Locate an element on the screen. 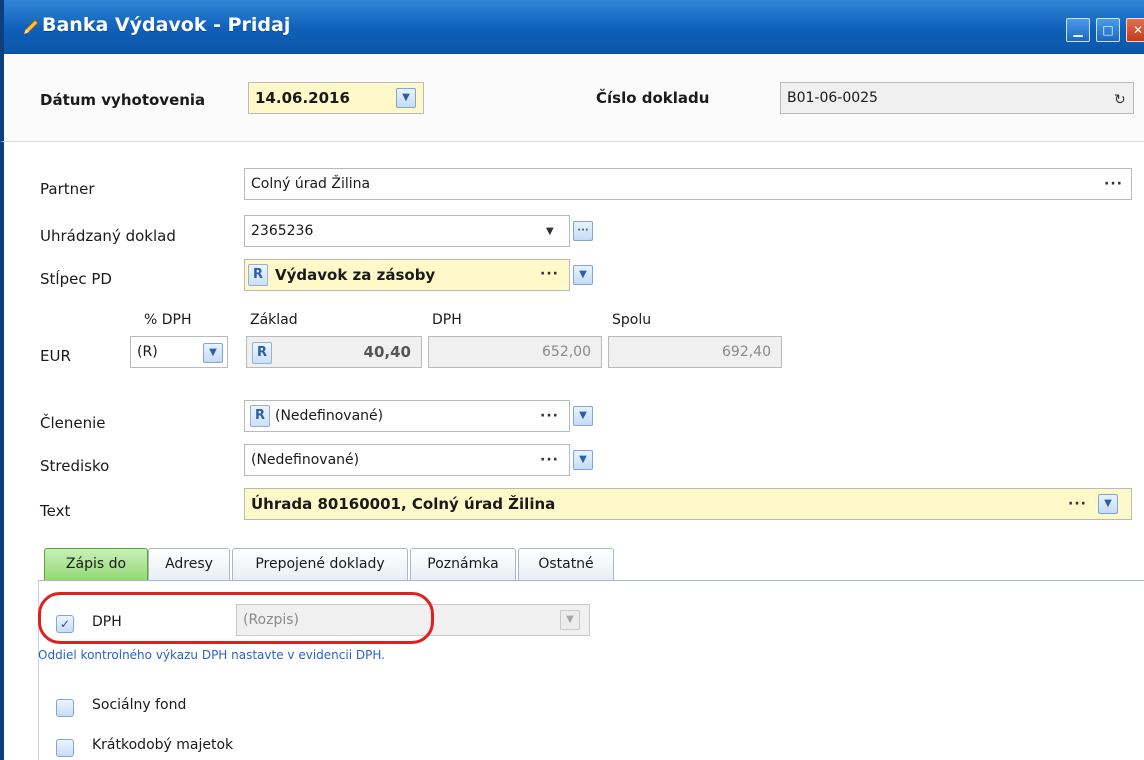 The image size is (1144, 760). highlight-annotation is located at coordinates (236, 618).